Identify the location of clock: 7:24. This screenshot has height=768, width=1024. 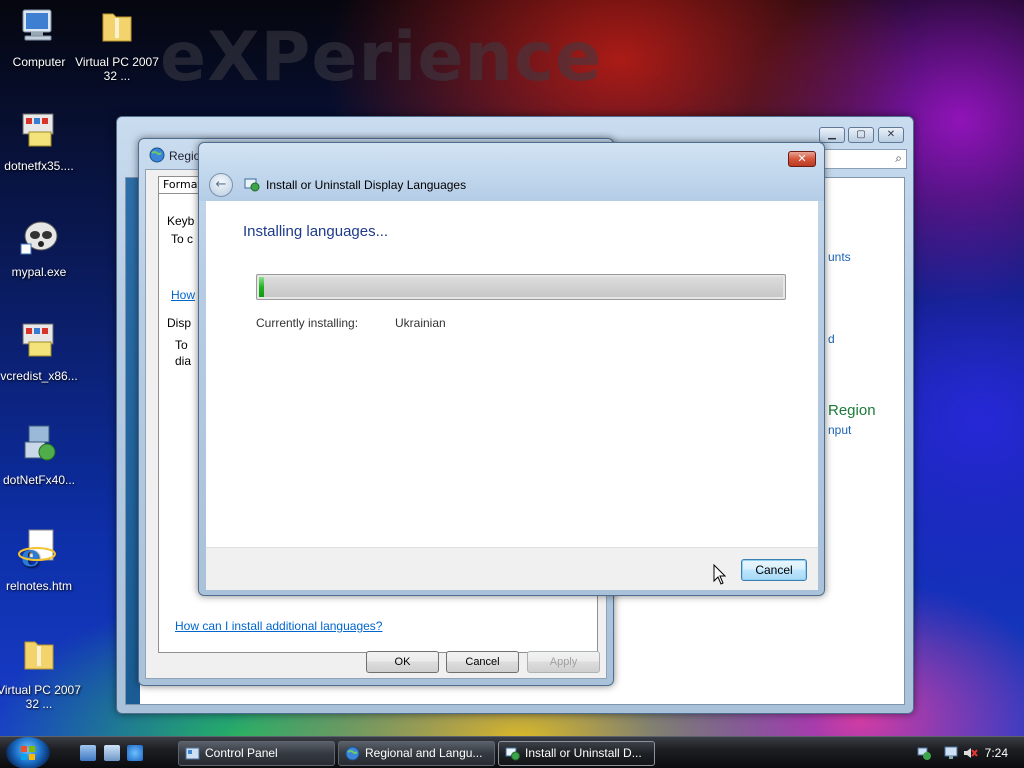
(996, 753).